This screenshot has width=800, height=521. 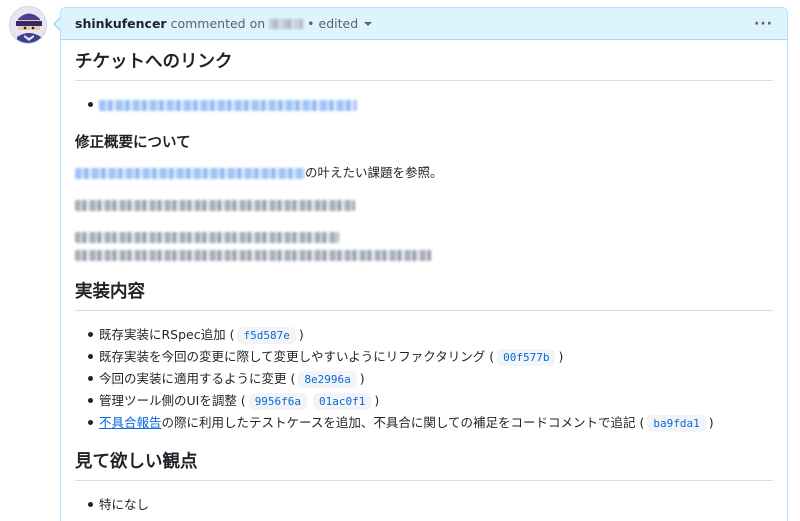 I want to click on ticket-link-list, so click(x=424, y=104).